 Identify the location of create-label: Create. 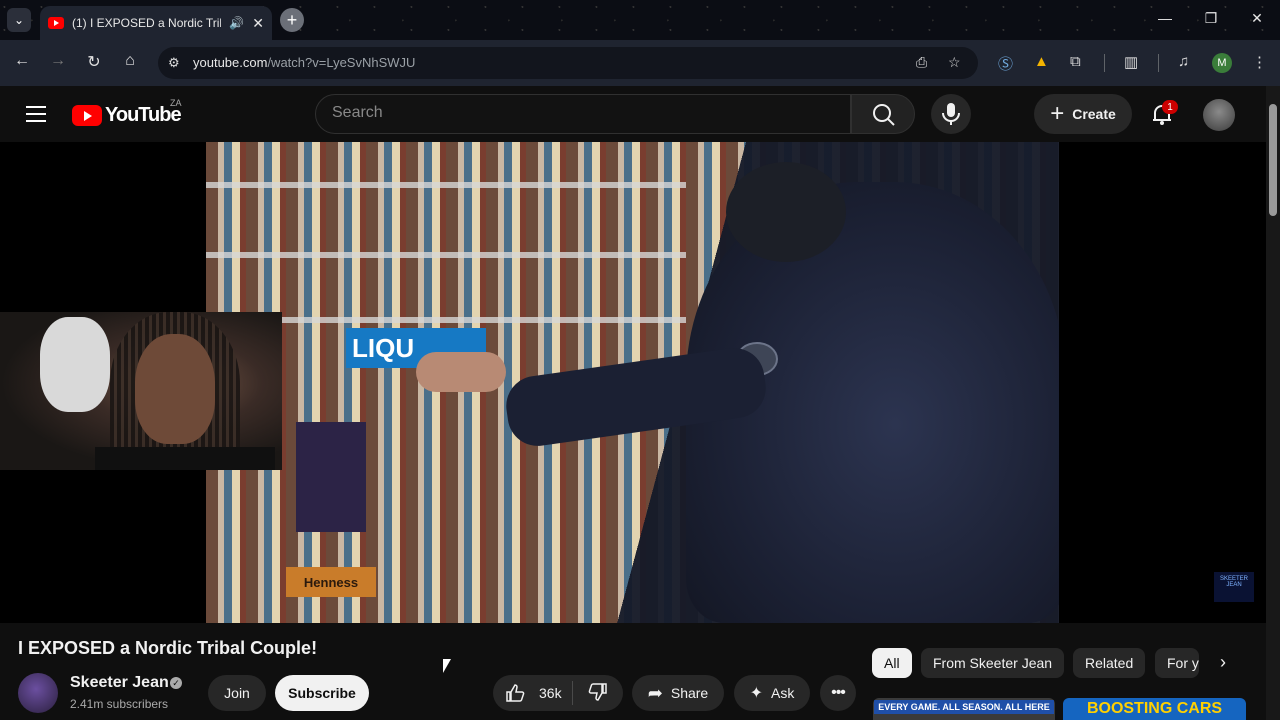
(1094, 114).